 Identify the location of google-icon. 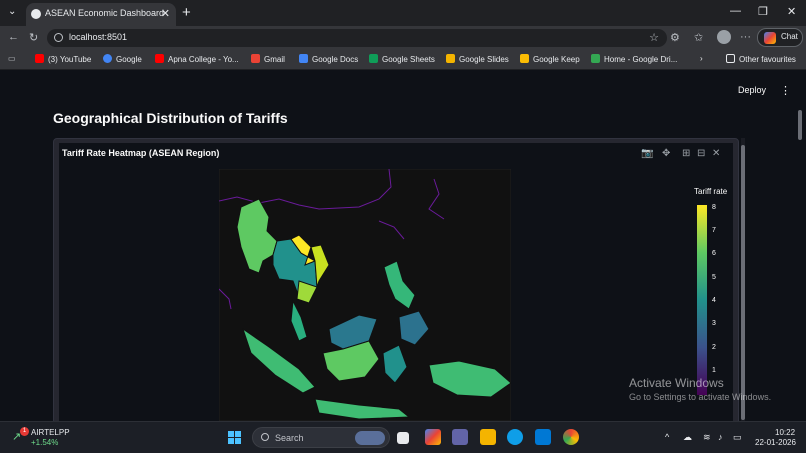
(107, 58).